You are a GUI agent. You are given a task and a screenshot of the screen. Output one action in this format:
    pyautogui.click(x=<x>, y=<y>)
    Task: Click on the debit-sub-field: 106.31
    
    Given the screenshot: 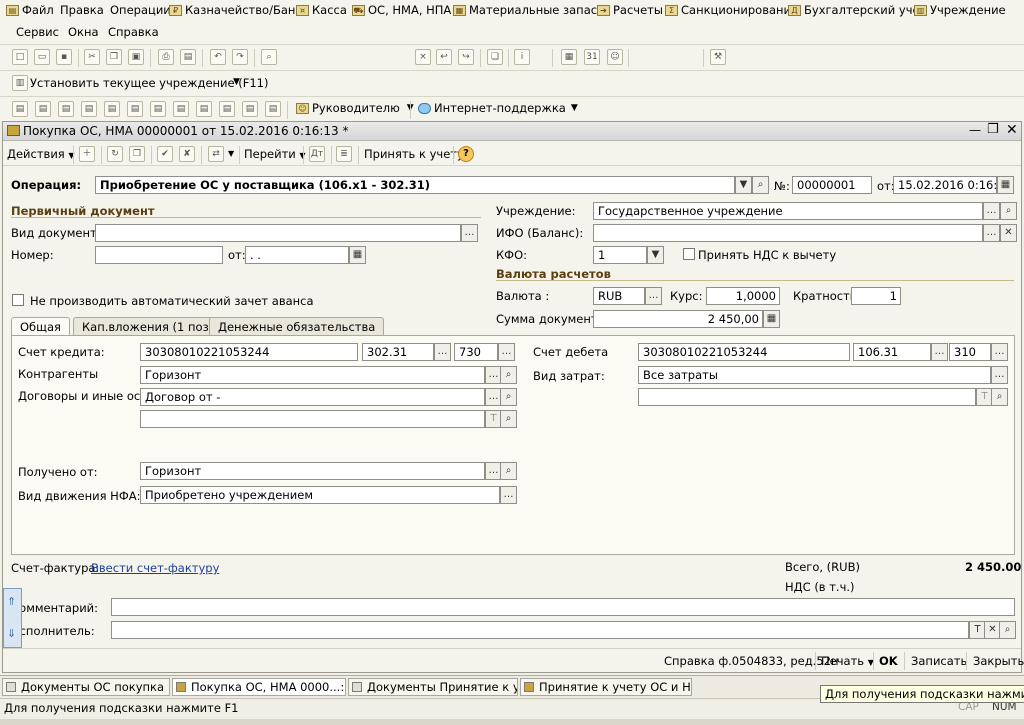 What is the action you would take?
    pyautogui.click(x=892, y=352)
    